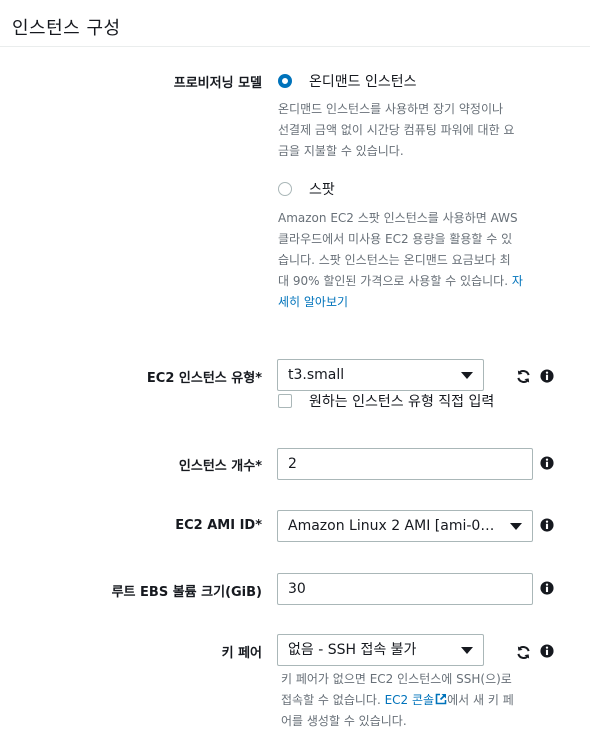  I want to click on ec2-console-link-text: EC2 콘솔, so click(409, 700).